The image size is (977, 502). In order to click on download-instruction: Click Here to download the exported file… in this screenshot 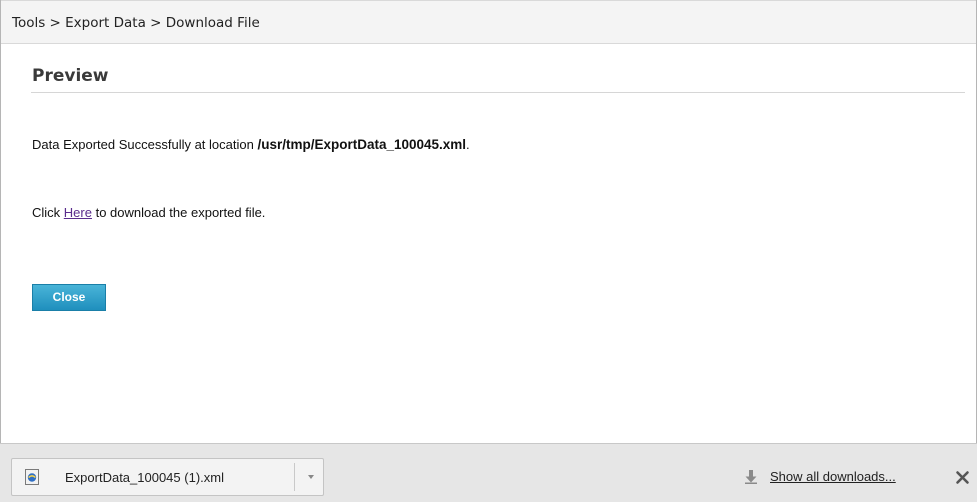, I will do `click(148, 212)`.